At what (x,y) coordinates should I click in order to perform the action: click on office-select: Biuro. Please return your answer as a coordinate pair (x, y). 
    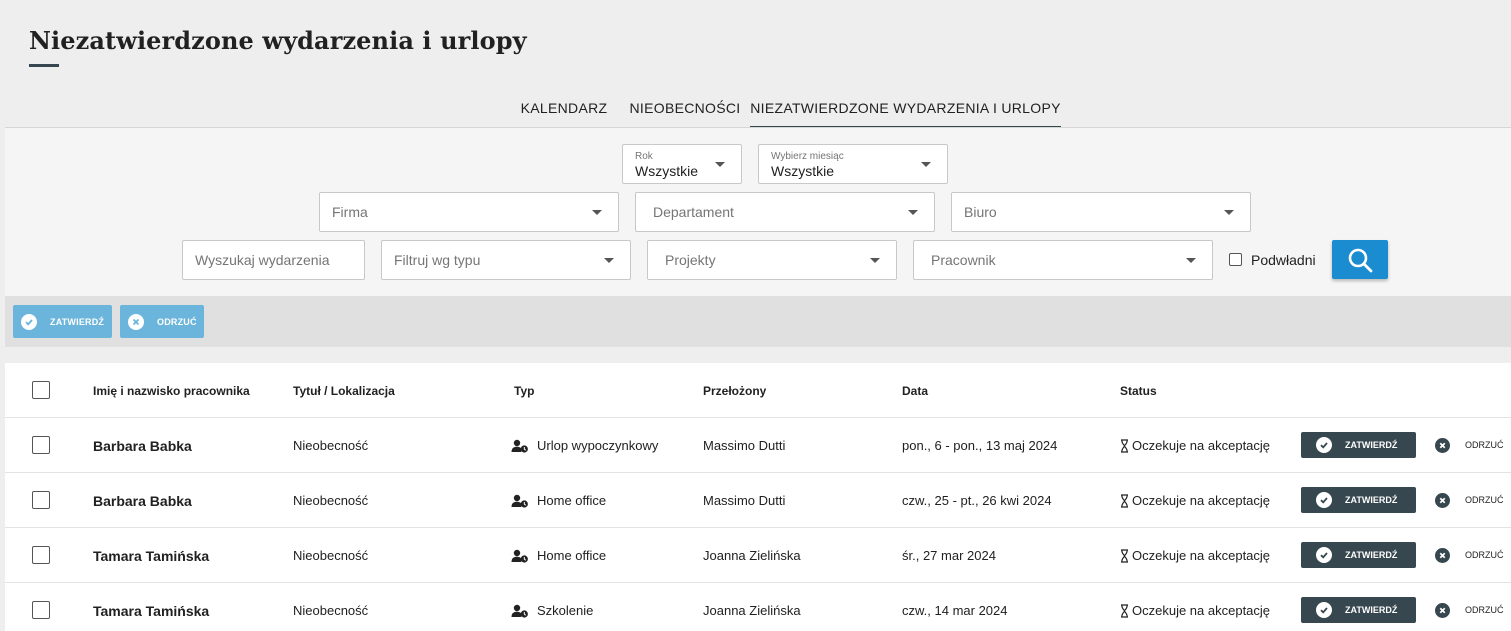
    Looking at the image, I should click on (1101, 212).